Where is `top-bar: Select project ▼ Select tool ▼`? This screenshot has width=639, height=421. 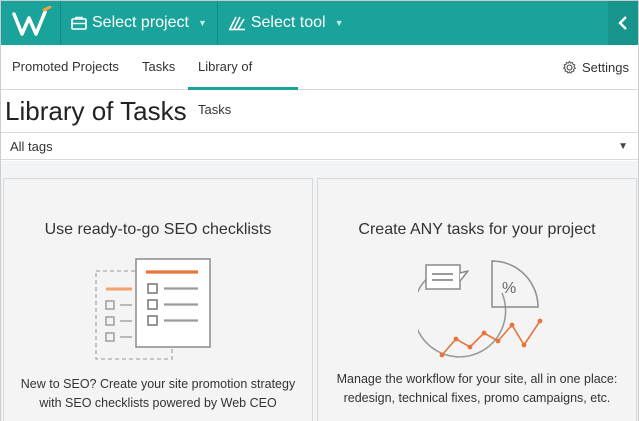 top-bar: Select project ▼ Select tool ▼ is located at coordinates (319, 23).